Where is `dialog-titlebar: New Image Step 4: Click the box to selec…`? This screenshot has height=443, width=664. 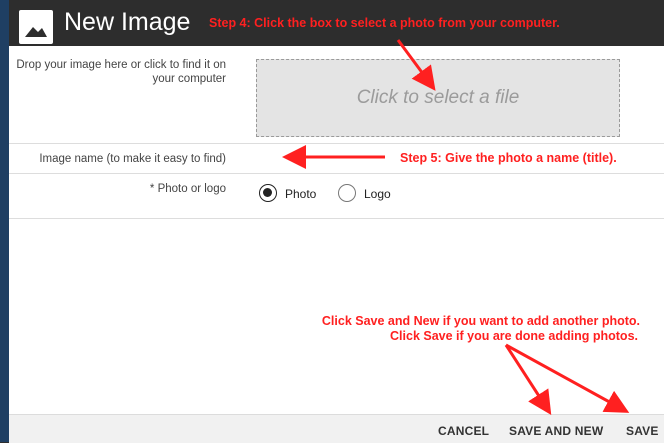 dialog-titlebar: New Image Step 4: Click the box to selec… is located at coordinates (336, 23).